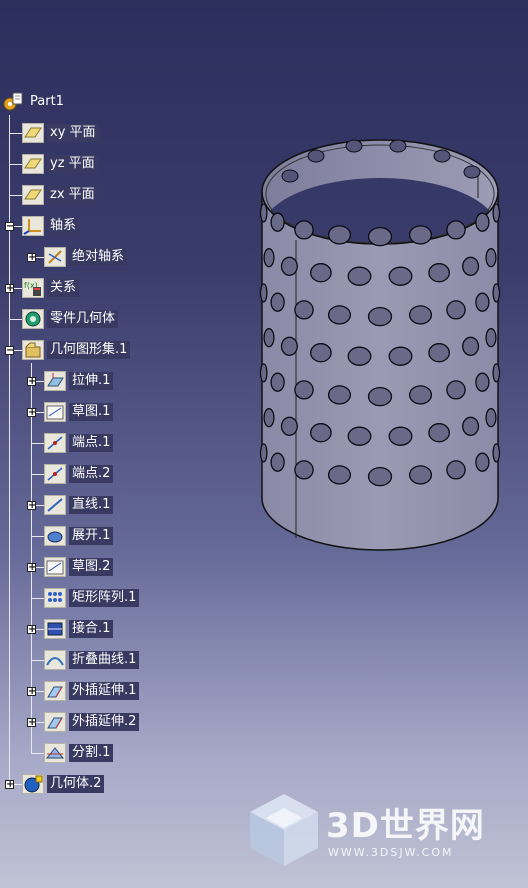 Image resolution: width=528 pixels, height=888 pixels. I want to click on tree-node: 拉伸.1, so click(79, 381).